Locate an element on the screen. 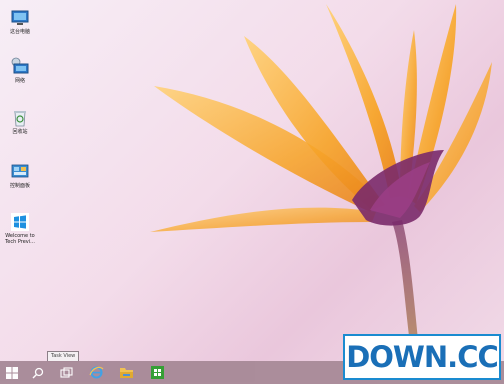  desktop-icon-this-pc: 这台电脑 is located at coordinates (20, 21).